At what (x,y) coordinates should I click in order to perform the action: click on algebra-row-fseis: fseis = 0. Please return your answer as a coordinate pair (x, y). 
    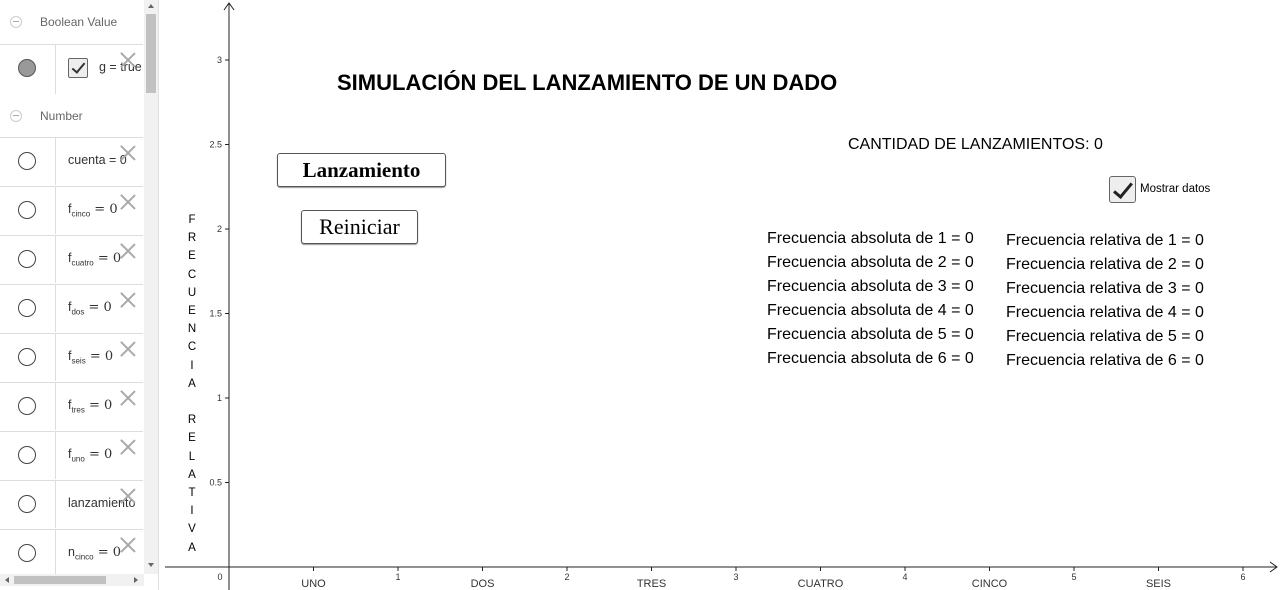
    Looking at the image, I should click on (71, 357).